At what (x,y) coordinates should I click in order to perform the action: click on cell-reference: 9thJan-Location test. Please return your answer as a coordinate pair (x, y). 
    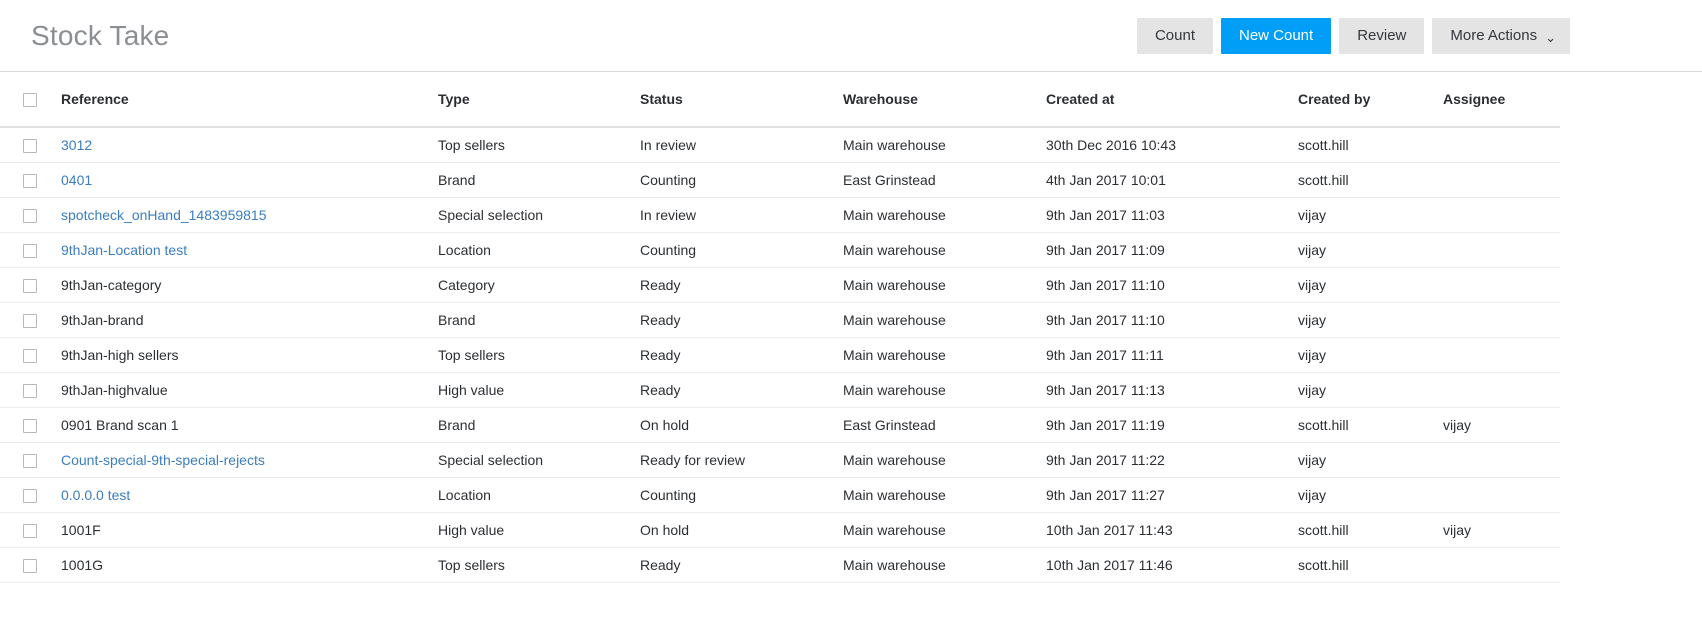
    Looking at the image, I should click on (249, 250).